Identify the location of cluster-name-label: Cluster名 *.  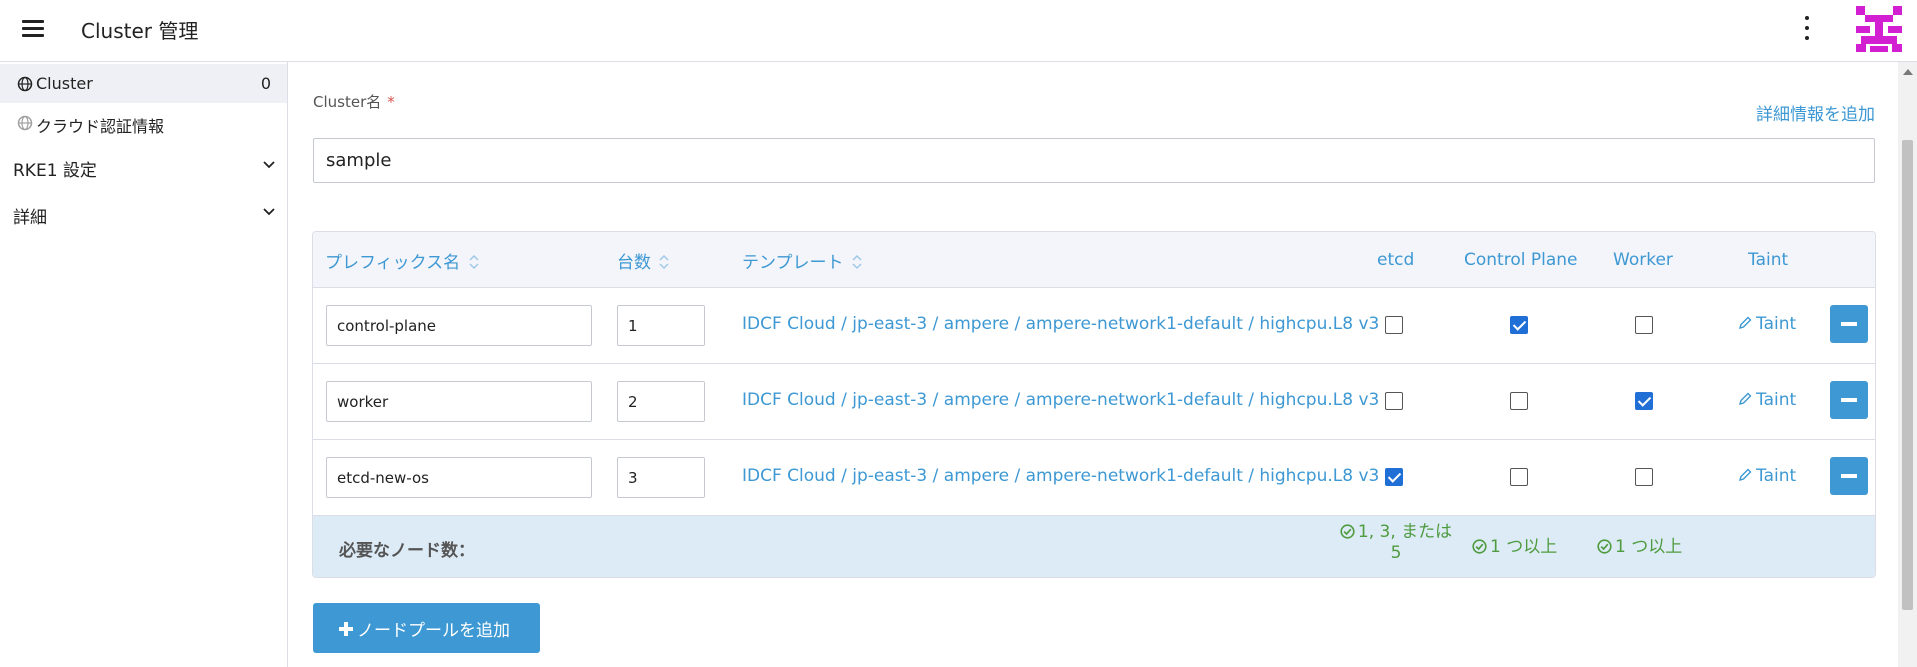
(354, 101).